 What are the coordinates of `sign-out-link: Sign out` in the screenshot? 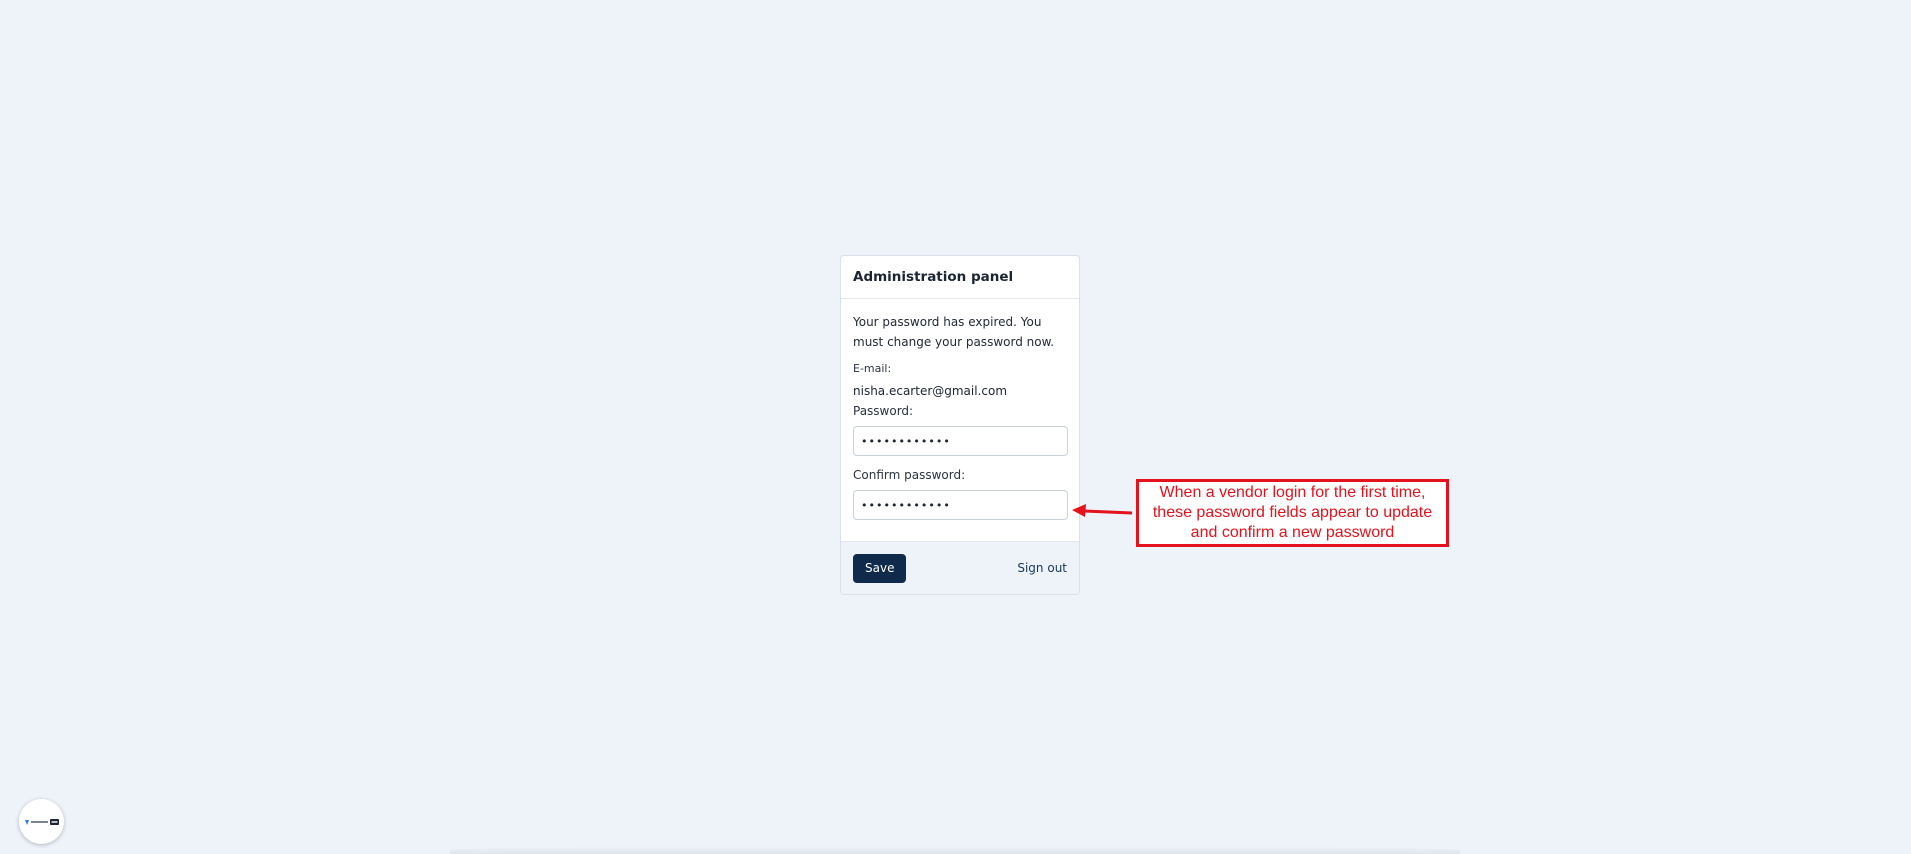 It's located at (1042, 568).